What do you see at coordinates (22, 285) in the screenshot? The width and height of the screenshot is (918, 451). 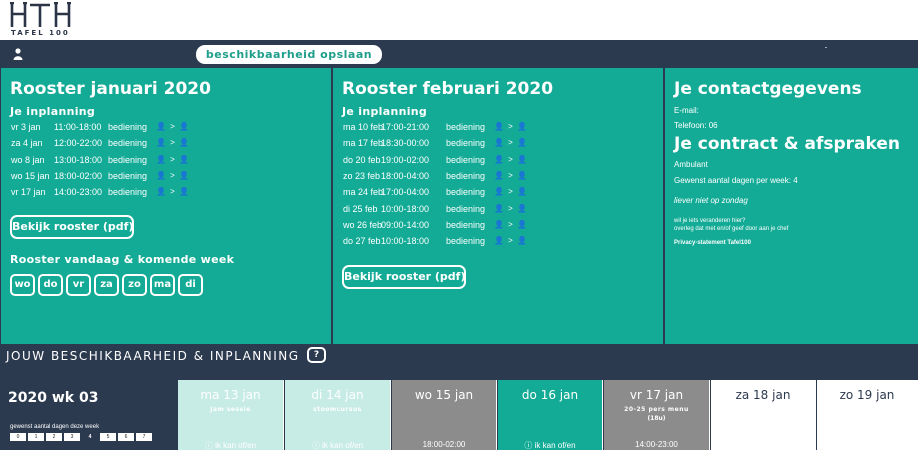 I see `day-button-wo: wo` at bounding box center [22, 285].